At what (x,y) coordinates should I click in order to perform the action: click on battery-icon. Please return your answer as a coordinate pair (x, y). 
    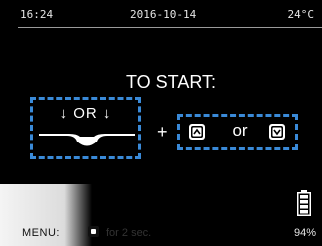
    Looking at the image, I should click on (304, 203).